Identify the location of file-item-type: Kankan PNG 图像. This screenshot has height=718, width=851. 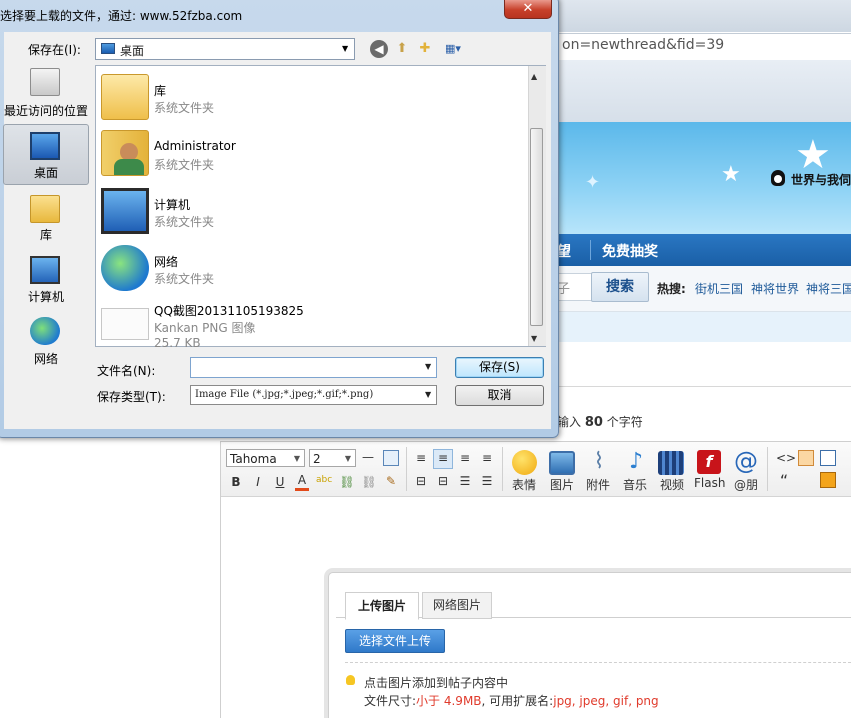
(205, 328).